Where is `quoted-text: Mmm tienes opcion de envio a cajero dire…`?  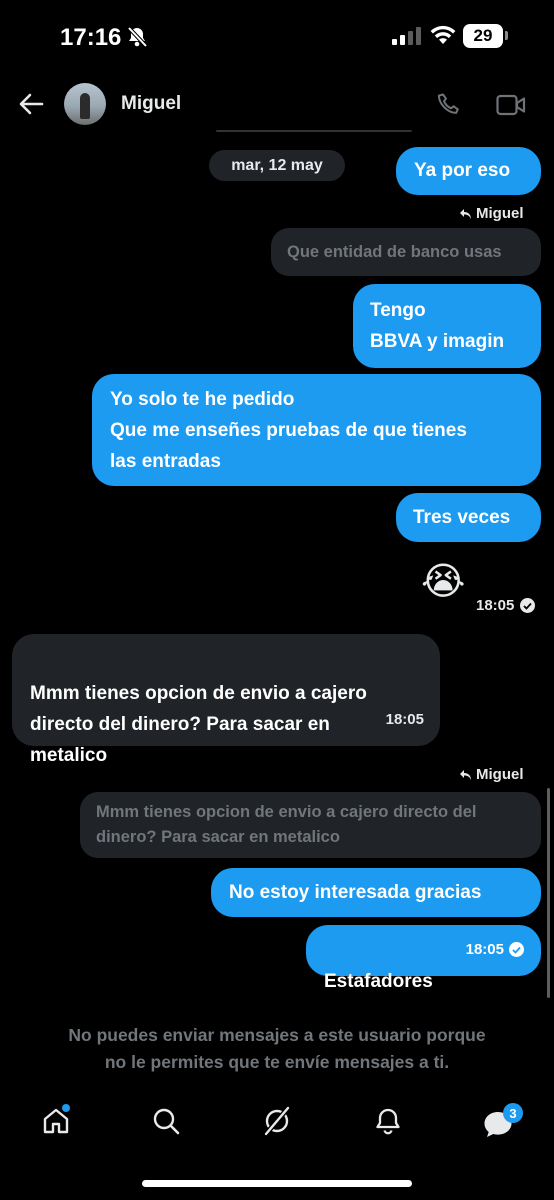
quoted-text: Mmm tienes opcion de envio a cajero dire… is located at coordinates (286, 824).